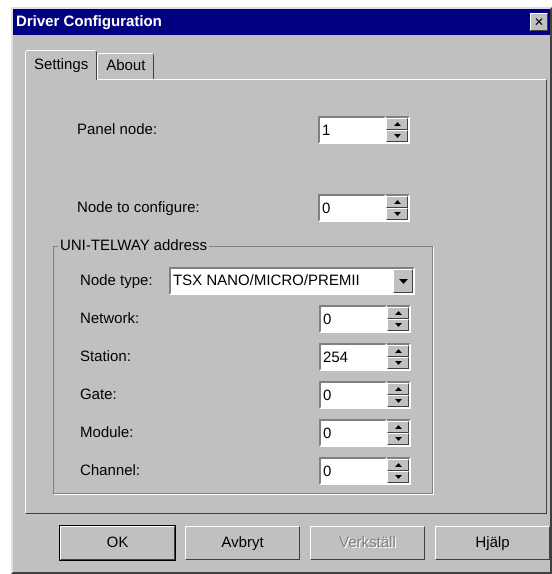 The width and height of the screenshot is (552, 574). What do you see at coordinates (539, 22) in the screenshot?
I see `close-button: ✕` at bounding box center [539, 22].